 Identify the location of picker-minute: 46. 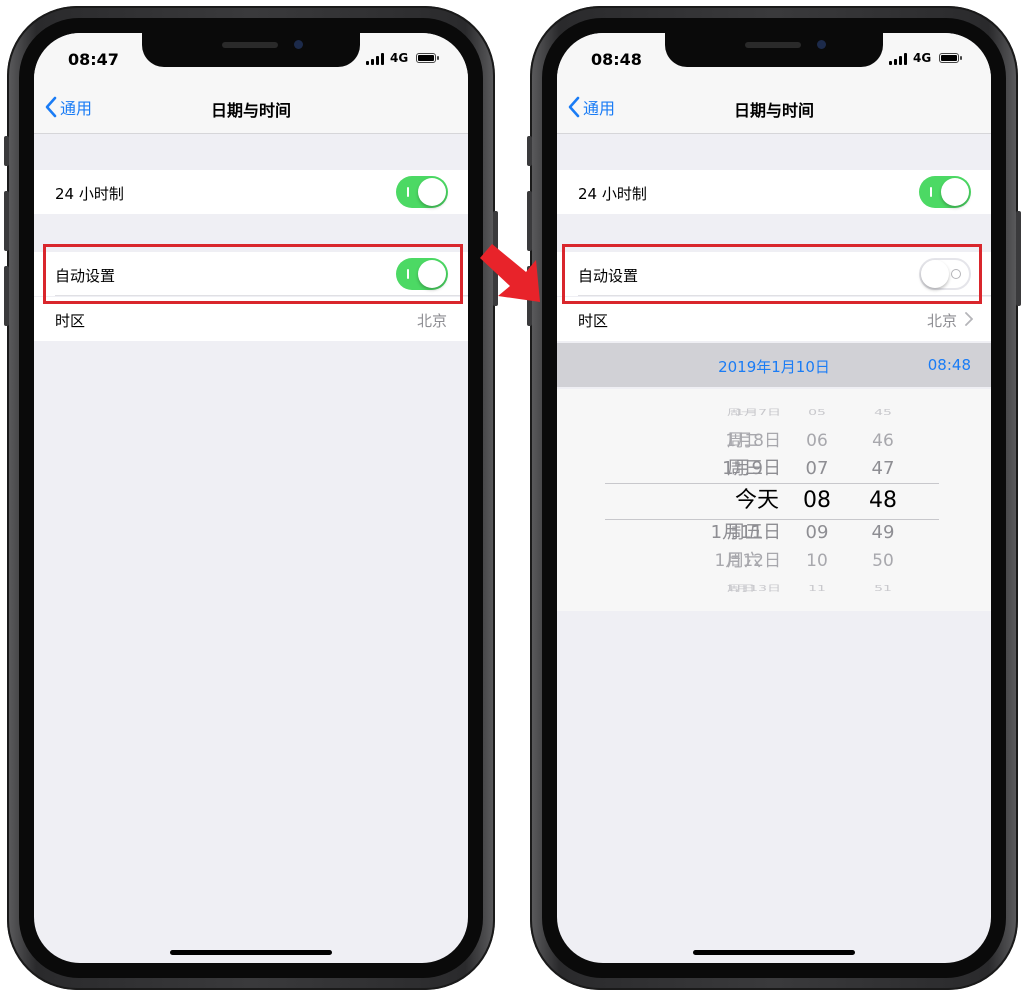
(883, 441).